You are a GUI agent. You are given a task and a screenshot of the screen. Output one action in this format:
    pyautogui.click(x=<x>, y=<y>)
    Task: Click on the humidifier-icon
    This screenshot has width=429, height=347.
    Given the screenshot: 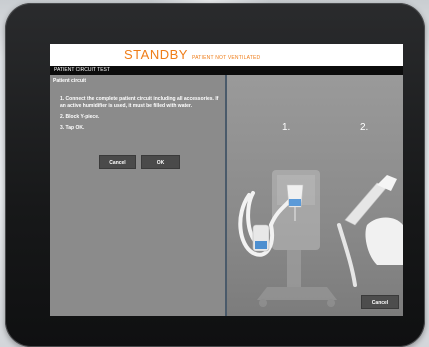 What is the action you would take?
    pyautogui.click(x=261, y=238)
    